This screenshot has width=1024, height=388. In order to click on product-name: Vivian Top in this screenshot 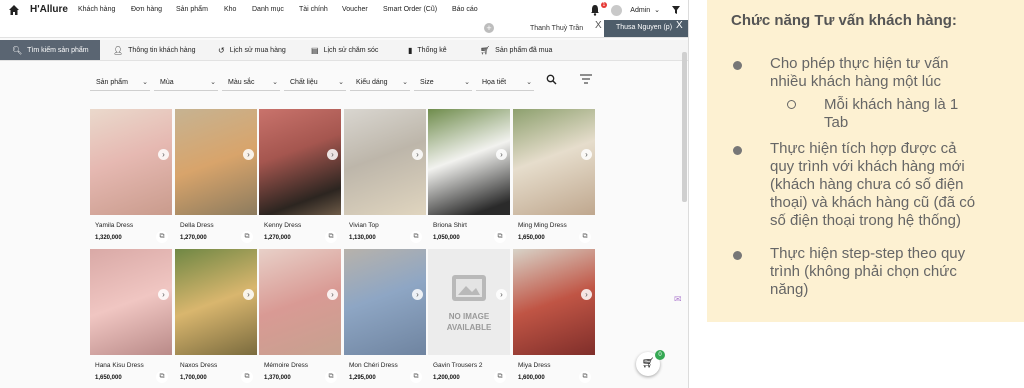, I will do `click(364, 225)`.